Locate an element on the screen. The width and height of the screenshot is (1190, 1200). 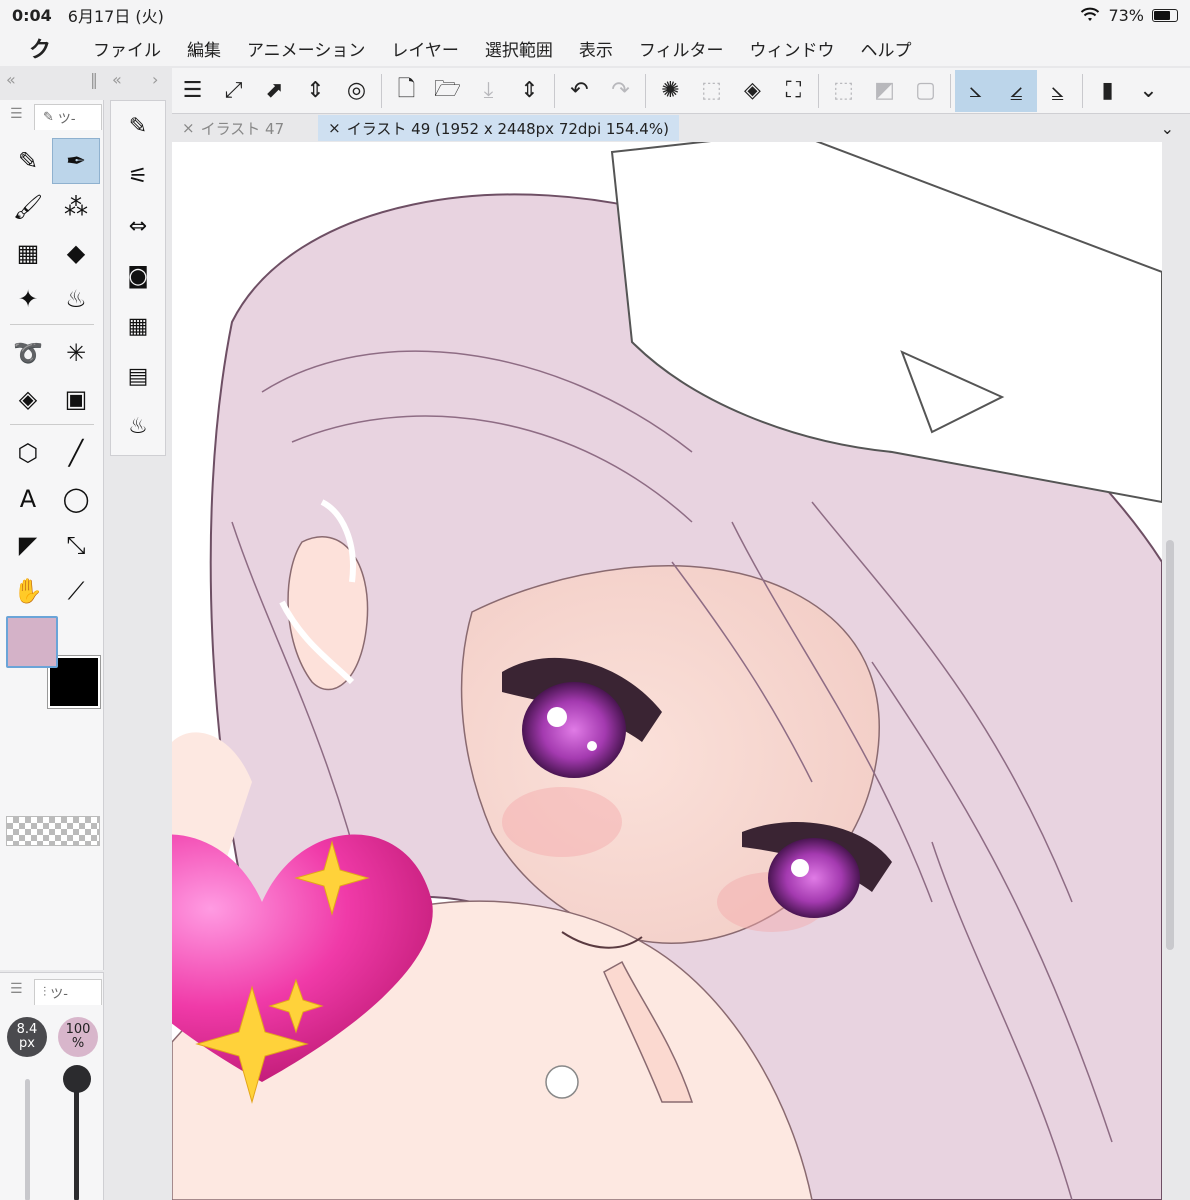
transparent-color-swatch is located at coordinates (53, 831).